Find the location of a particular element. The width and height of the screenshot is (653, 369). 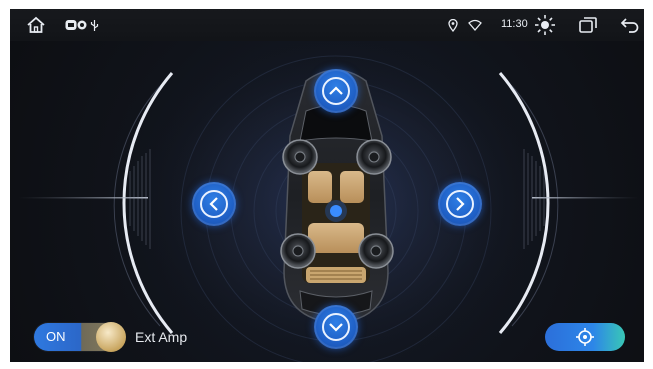

chevron-up-icon is located at coordinates (336, 90).